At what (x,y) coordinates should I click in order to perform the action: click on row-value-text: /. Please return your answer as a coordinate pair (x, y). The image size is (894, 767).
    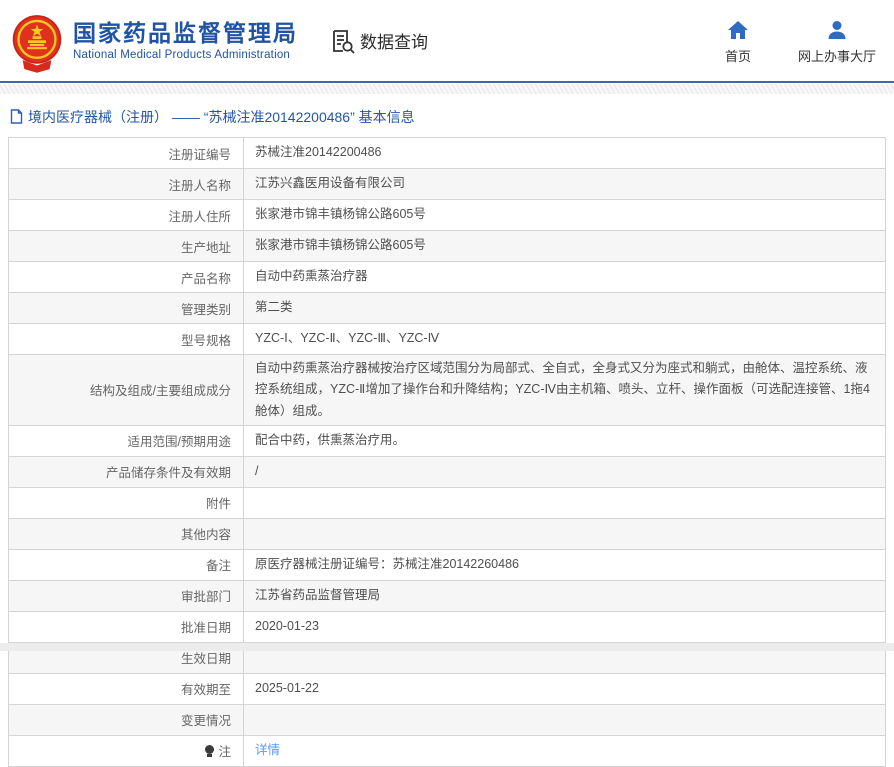
    Looking at the image, I should click on (257, 471).